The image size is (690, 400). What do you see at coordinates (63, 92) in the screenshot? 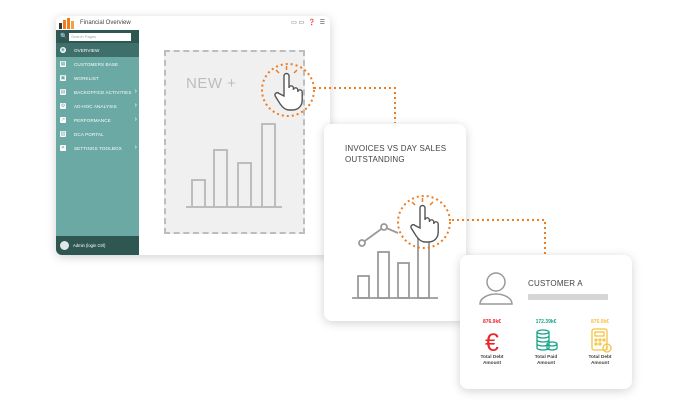
I see `backoffice-icon: ▤` at bounding box center [63, 92].